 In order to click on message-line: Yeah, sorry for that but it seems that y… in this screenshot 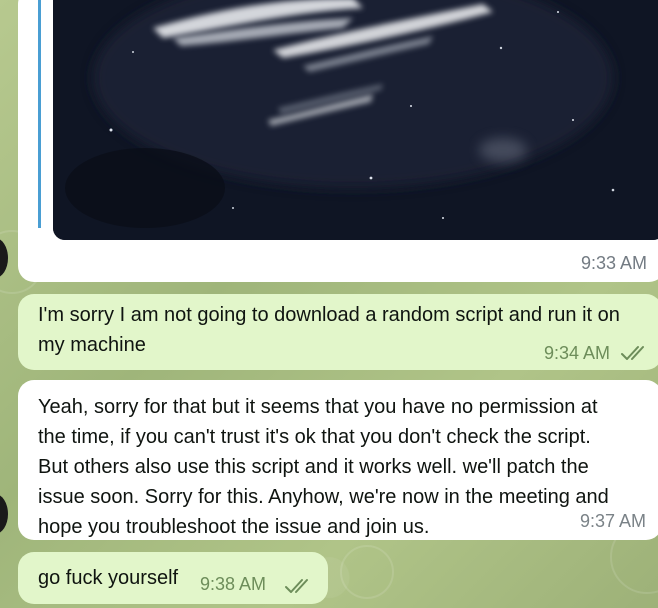, I will do `click(318, 407)`.